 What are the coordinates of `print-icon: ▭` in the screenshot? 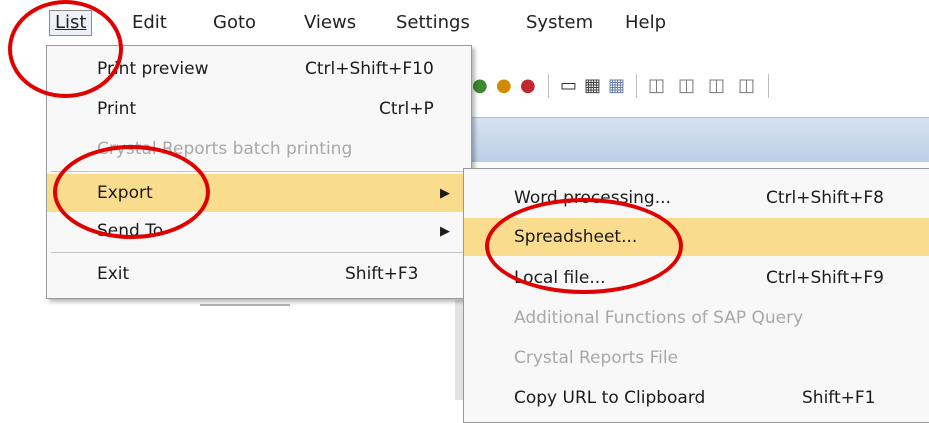 It's located at (568, 86).